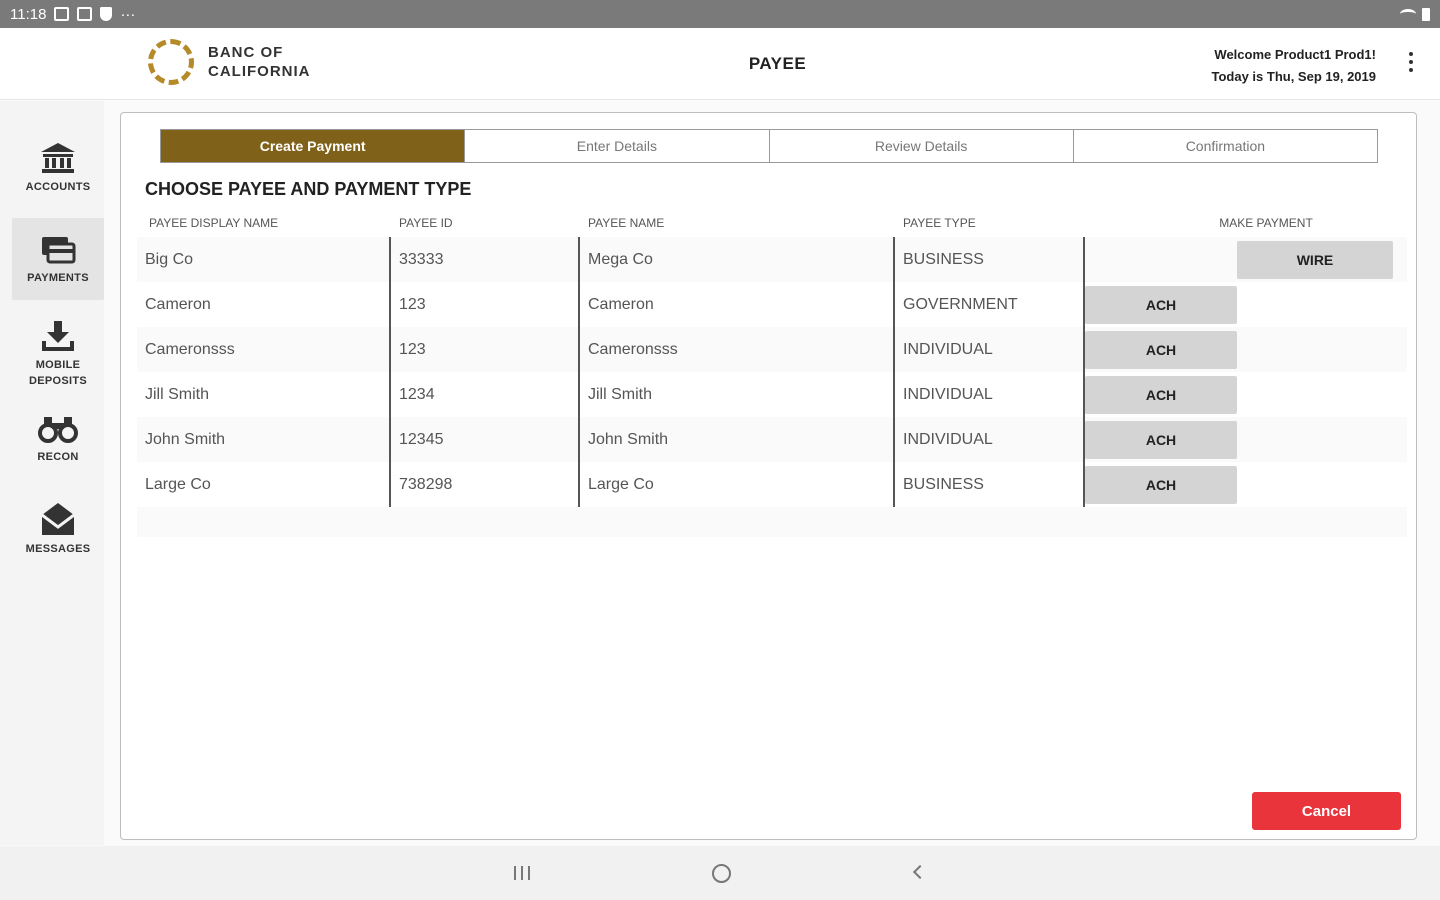 The width and height of the screenshot is (1440, 900). What do you see at coordinates (58, 354) in the screenshot?
I see `nav-item-mobile-deposits: MOBILE DEPOSITS` at bounding box center [58, 354].